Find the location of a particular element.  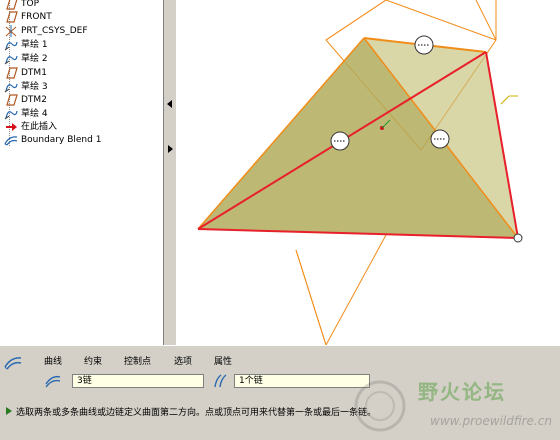

message-bar: 选取两条或多条曲线或边链定义曲面第二方向。点或顶点可用来代替第一条或最后一条链。 is located at coordinates (280, 411).